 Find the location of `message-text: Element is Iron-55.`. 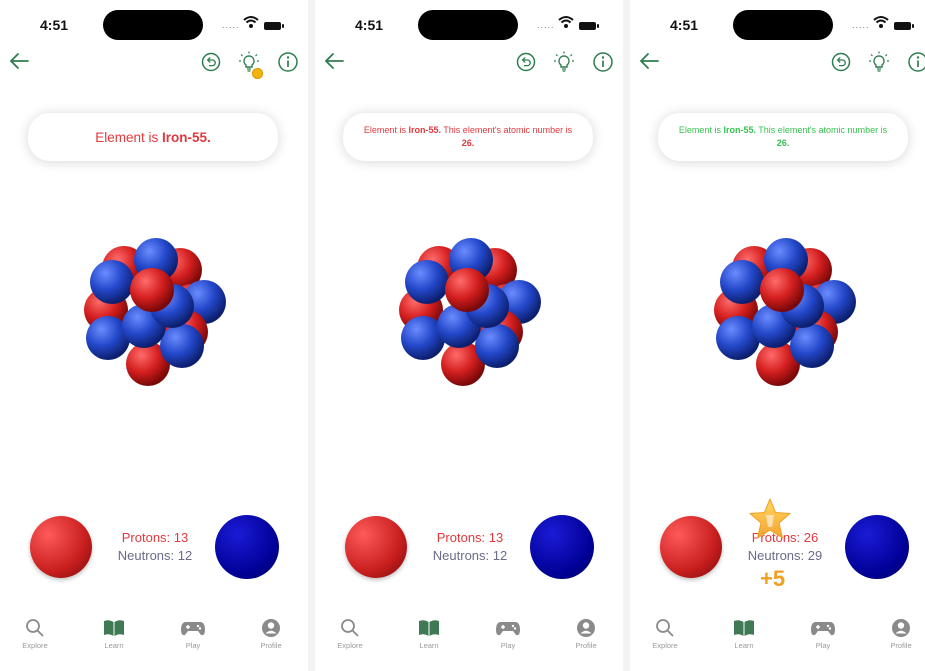

message-text: Element is Iron-55. is located at coordinates (153, 137).